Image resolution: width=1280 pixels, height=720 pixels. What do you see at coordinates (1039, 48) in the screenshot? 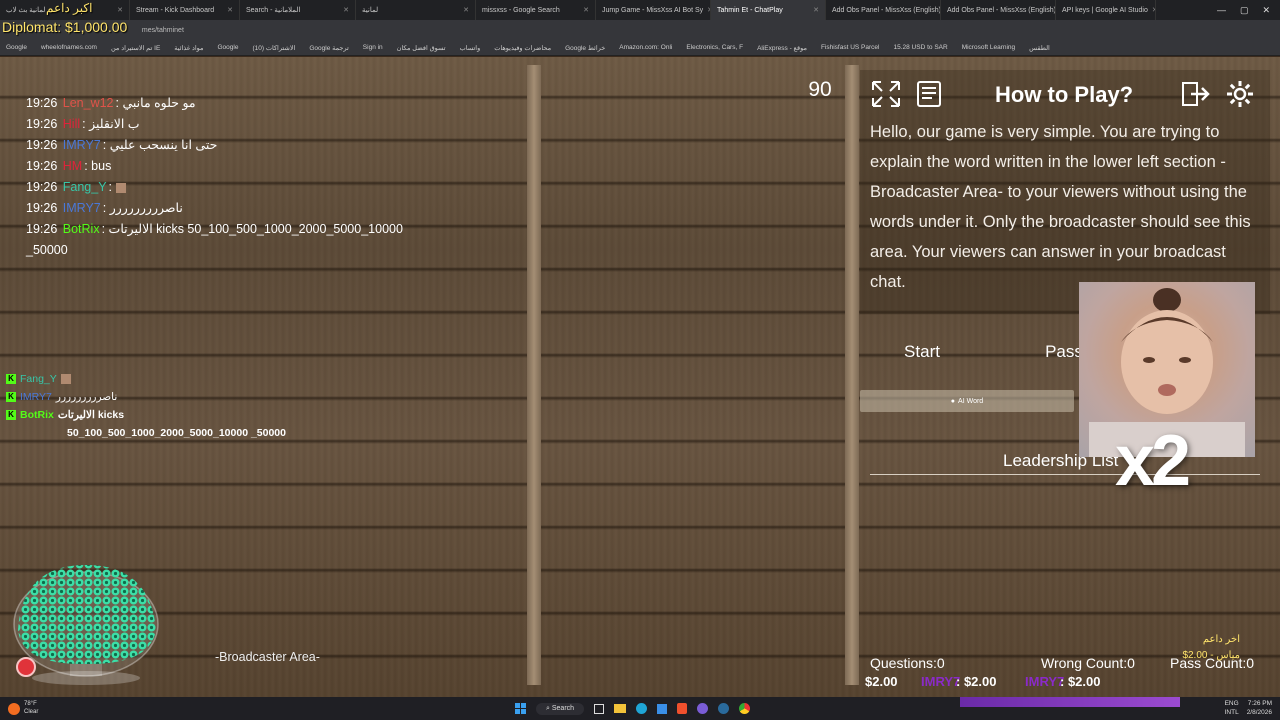
I see `bookmark-item: الطقس` at bounding box center [1039, 48].